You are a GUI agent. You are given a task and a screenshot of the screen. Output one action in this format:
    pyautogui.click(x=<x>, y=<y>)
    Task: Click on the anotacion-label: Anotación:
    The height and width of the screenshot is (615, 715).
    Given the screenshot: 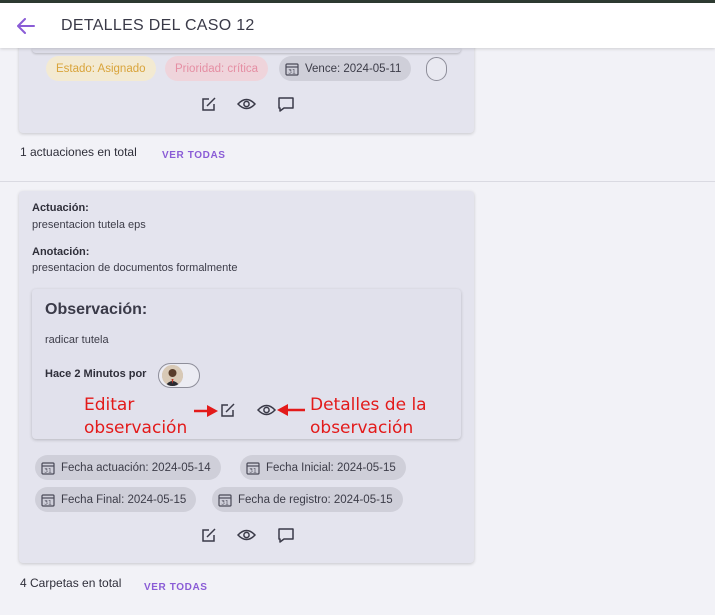 What is the action you would take?
    pyautogui.click(x=61, y=252)
    